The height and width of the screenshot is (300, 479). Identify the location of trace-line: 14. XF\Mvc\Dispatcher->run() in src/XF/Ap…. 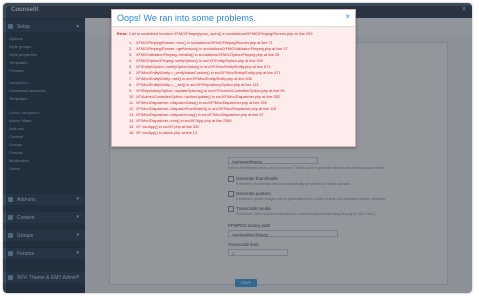
(180, 121).